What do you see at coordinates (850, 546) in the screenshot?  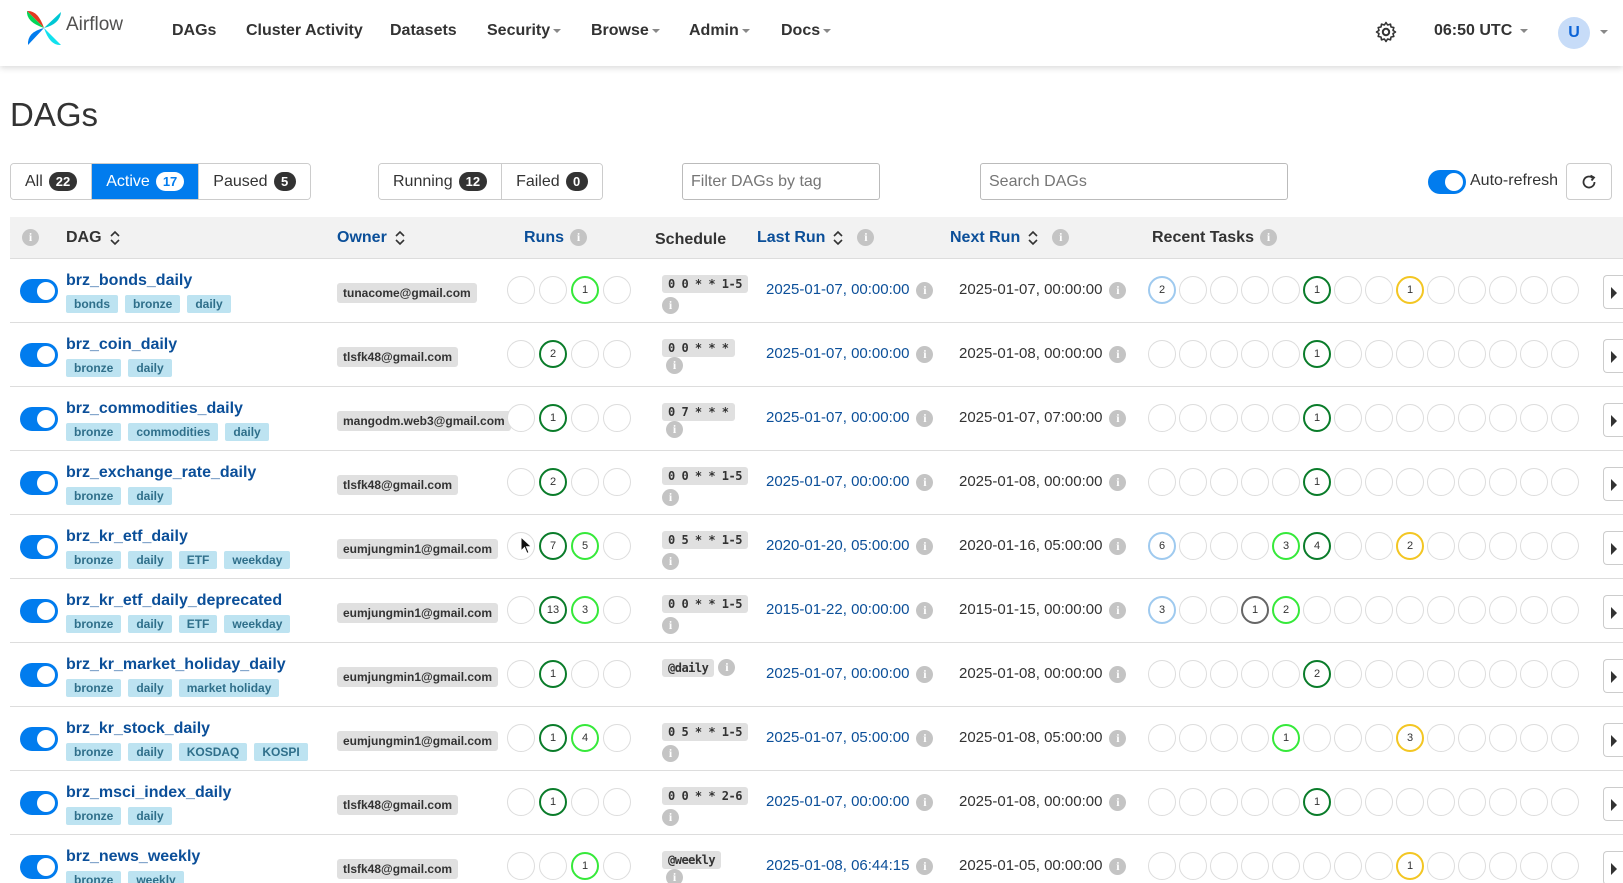 I see `last-run-link: 2020-01-20, 05:00:00 i` at bounding box center [850, 546].